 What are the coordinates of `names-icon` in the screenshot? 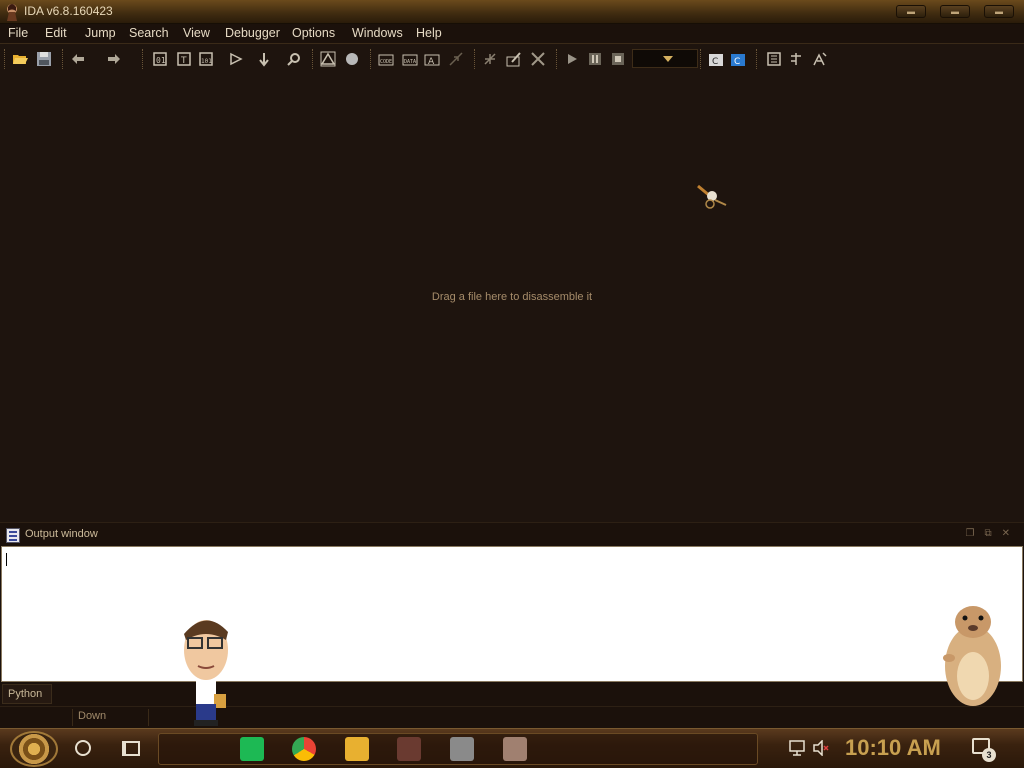 It's located at (820, 59).